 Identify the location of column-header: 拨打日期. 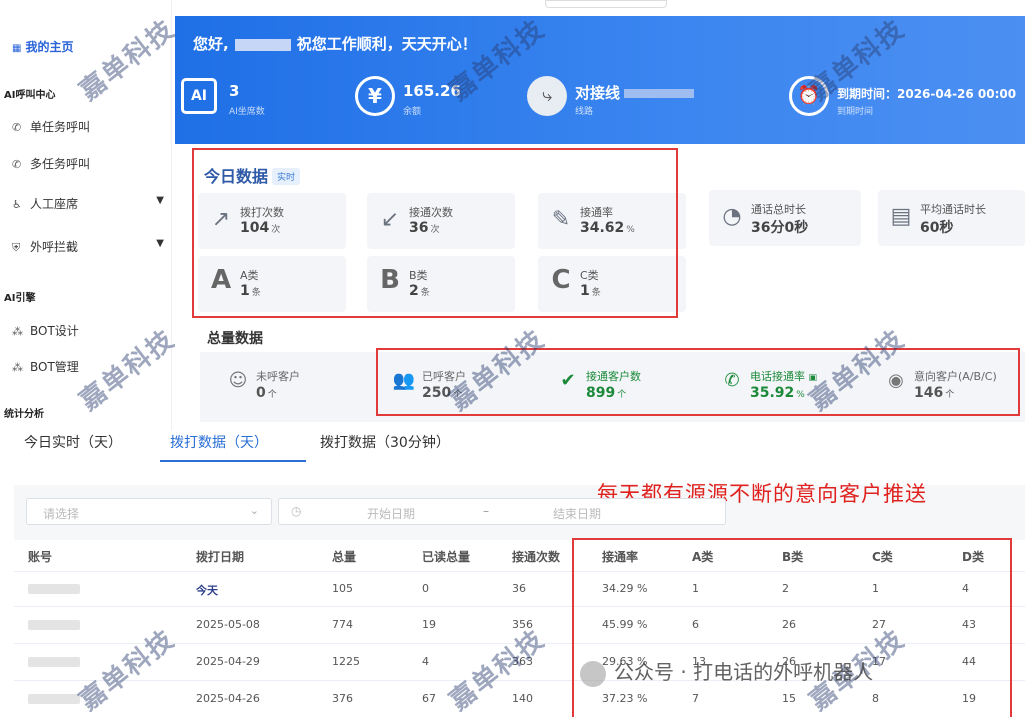
(220, 556).